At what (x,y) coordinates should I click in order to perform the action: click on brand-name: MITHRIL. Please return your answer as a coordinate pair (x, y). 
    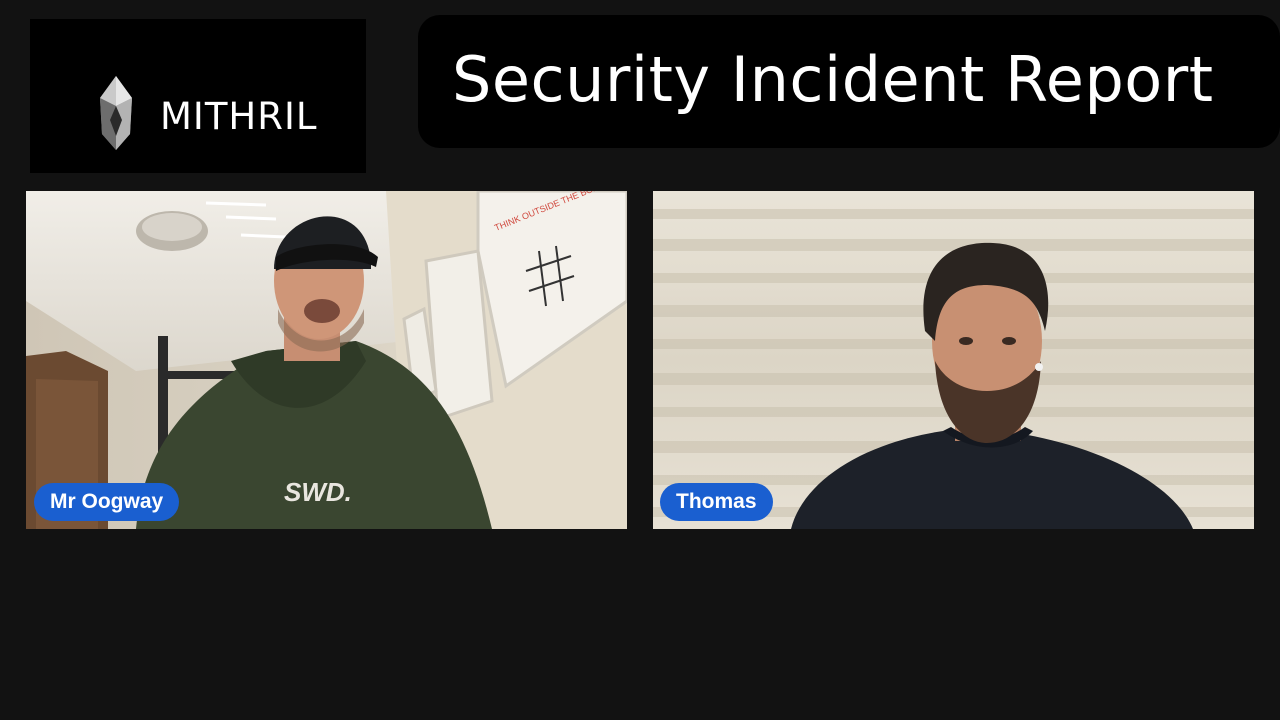
    Looking at the image, I should click on (239, 116).